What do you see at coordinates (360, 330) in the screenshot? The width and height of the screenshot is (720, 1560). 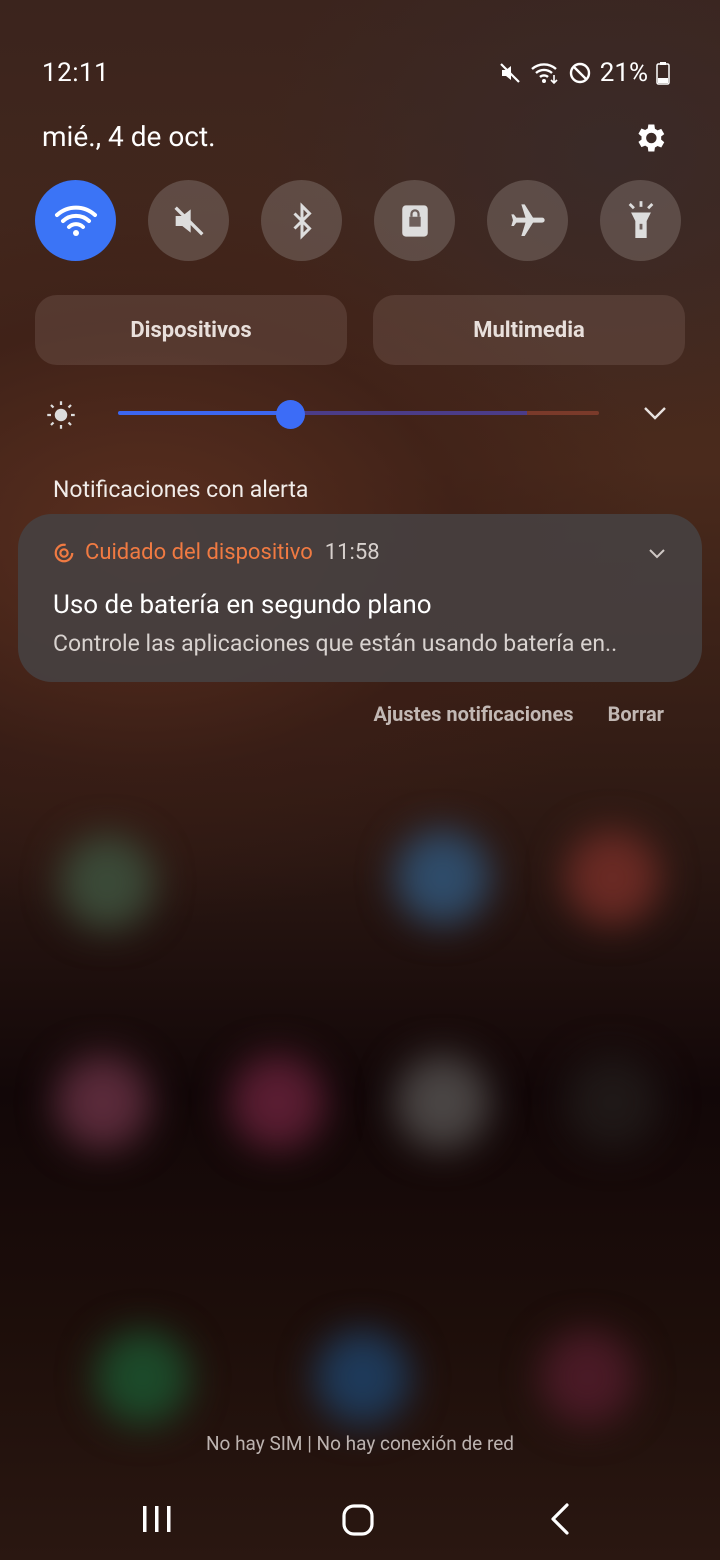 I see `device-media-row: Dispositivos Multimedia` at bounding box center [360, 330].